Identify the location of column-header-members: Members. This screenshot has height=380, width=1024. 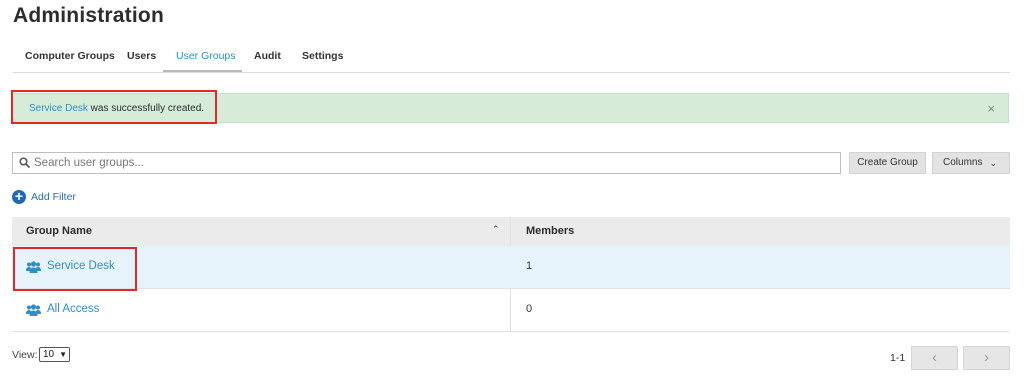
(550, 231).